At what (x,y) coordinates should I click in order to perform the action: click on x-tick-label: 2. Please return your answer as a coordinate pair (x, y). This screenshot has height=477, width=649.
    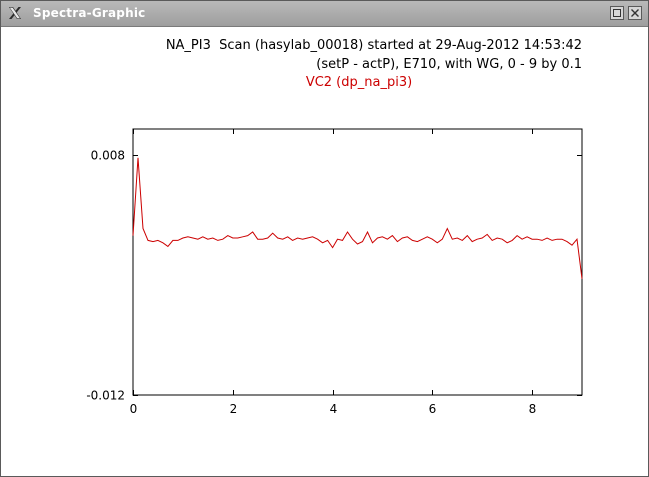
    Looking at the image, I should click on (234, 409).